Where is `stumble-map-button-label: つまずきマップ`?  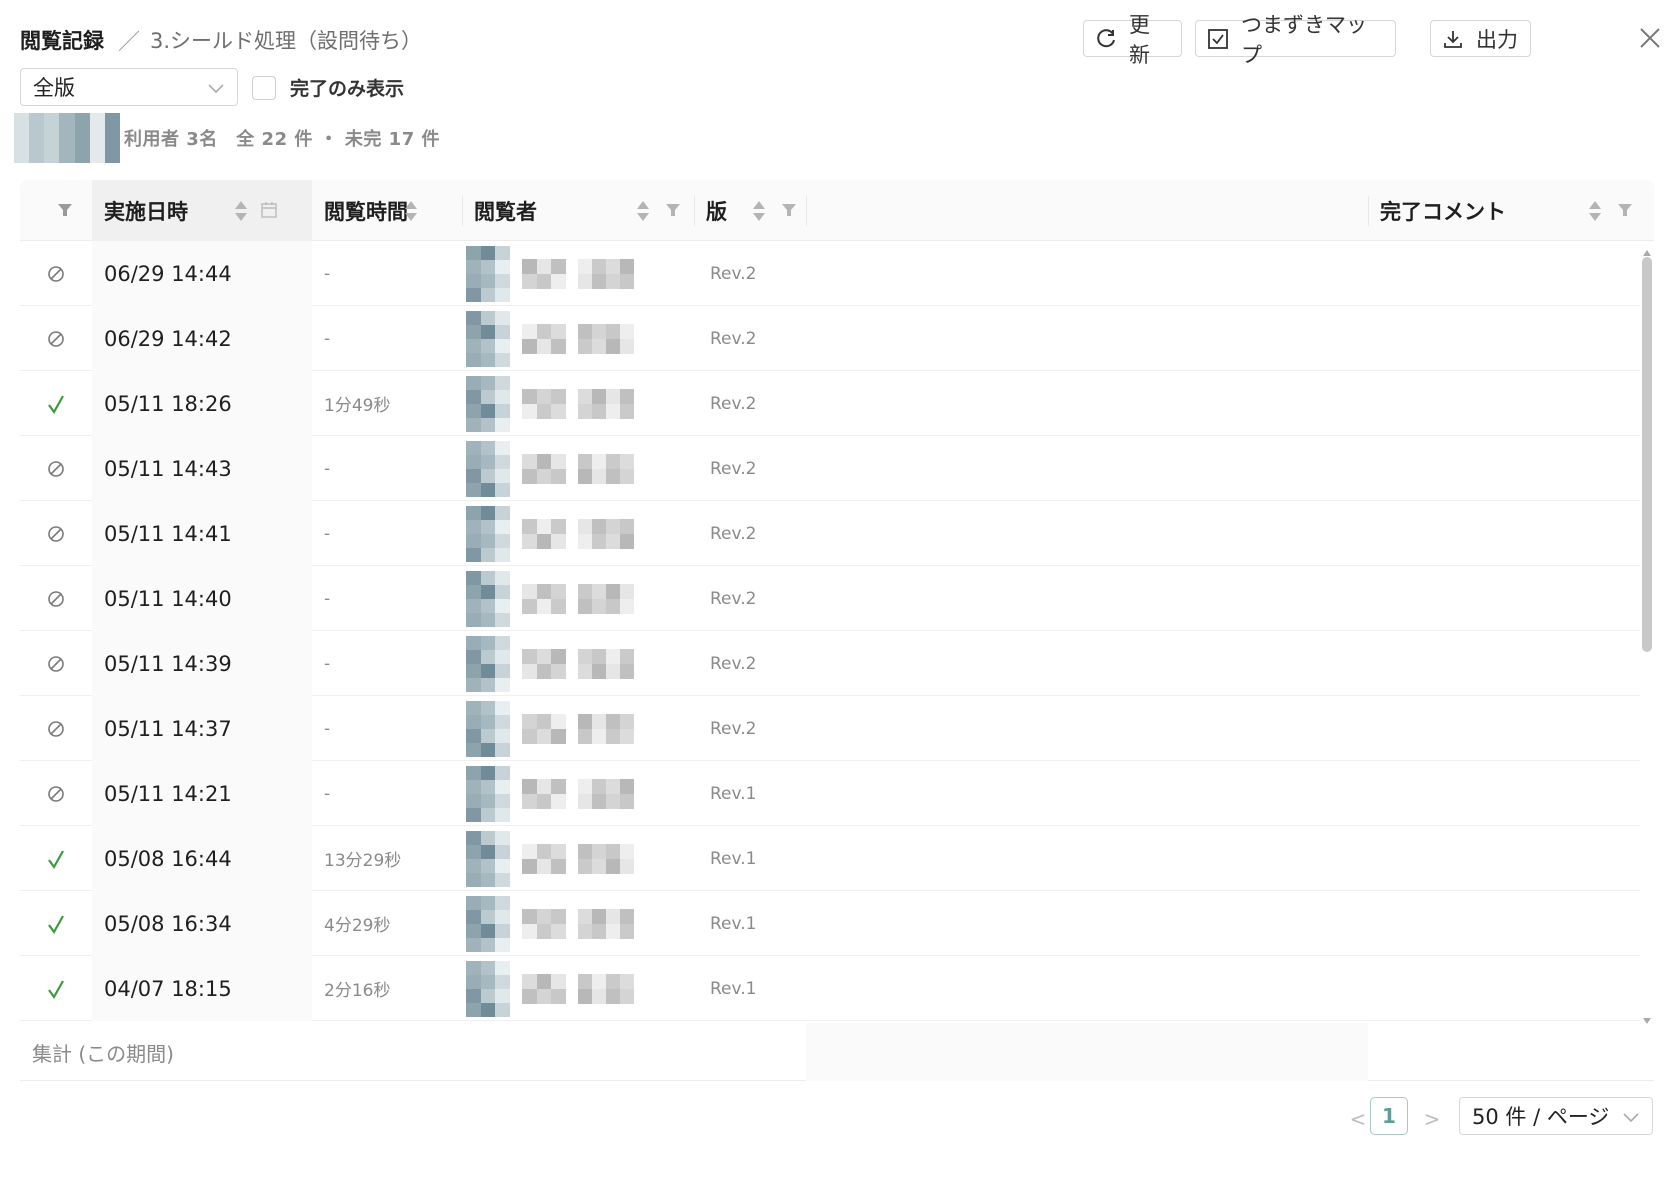
stumble-map-button-label: つまずきマップ is located at coordinates (1304, 39).